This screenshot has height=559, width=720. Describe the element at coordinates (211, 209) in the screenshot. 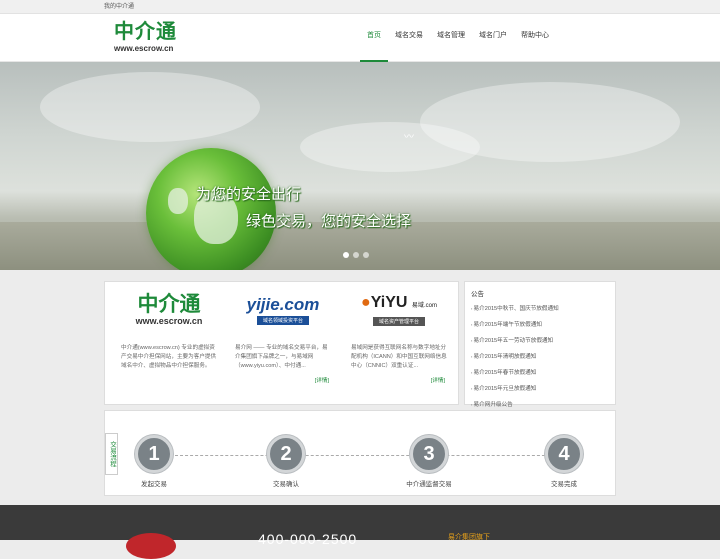

I see `globe-image` at that location.